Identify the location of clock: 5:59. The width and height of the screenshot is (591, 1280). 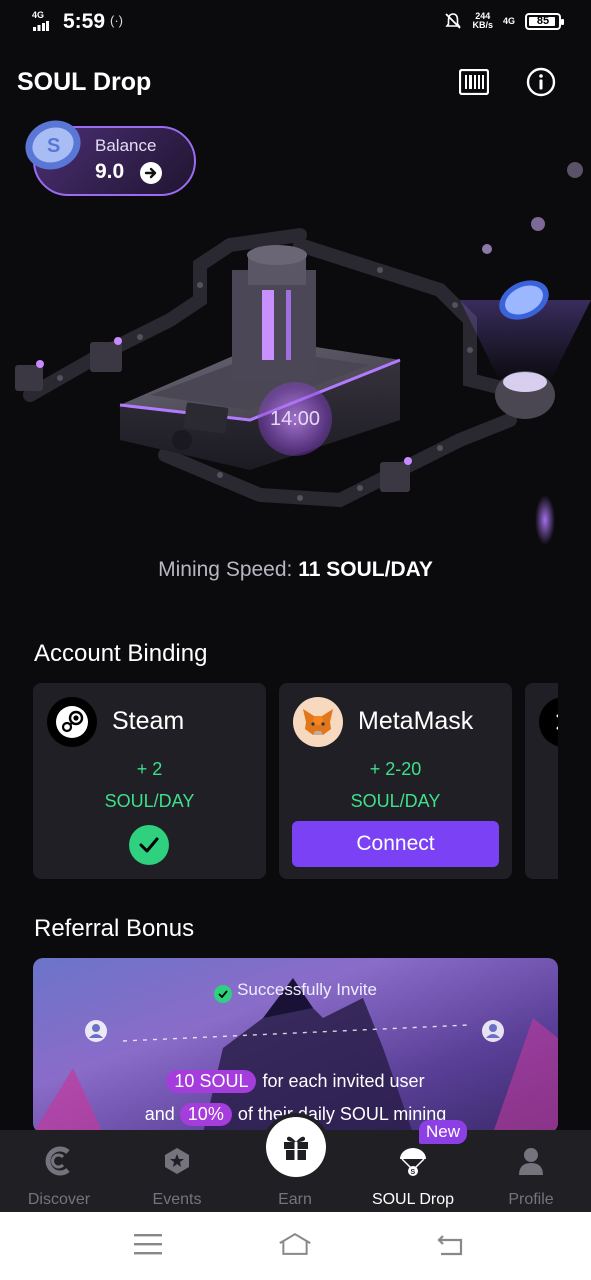
(84, 21).